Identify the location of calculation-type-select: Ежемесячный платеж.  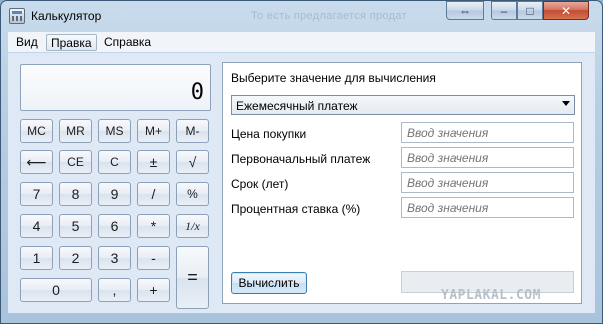
(403, 105).